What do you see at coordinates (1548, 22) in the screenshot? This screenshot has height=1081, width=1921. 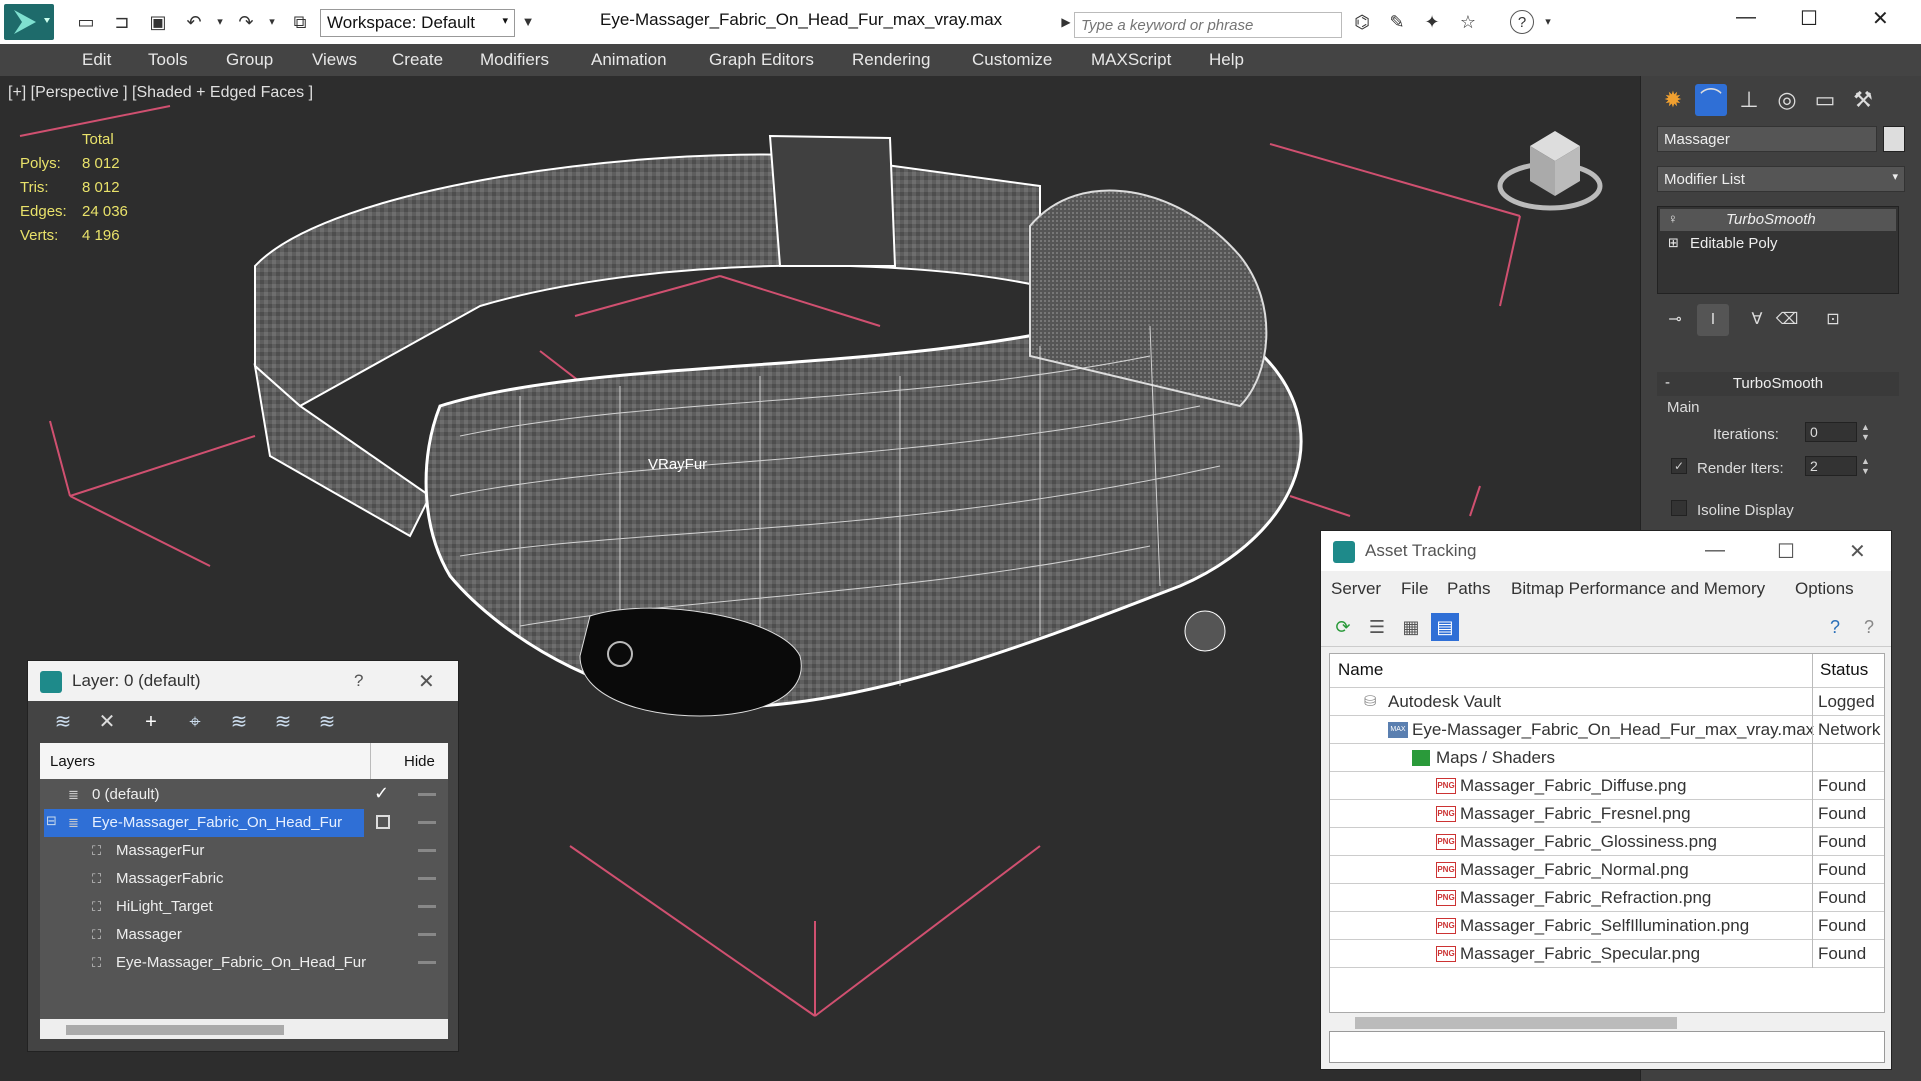 I see `help-dropdown-icon: ▾` at bounding box center [1548, 22].